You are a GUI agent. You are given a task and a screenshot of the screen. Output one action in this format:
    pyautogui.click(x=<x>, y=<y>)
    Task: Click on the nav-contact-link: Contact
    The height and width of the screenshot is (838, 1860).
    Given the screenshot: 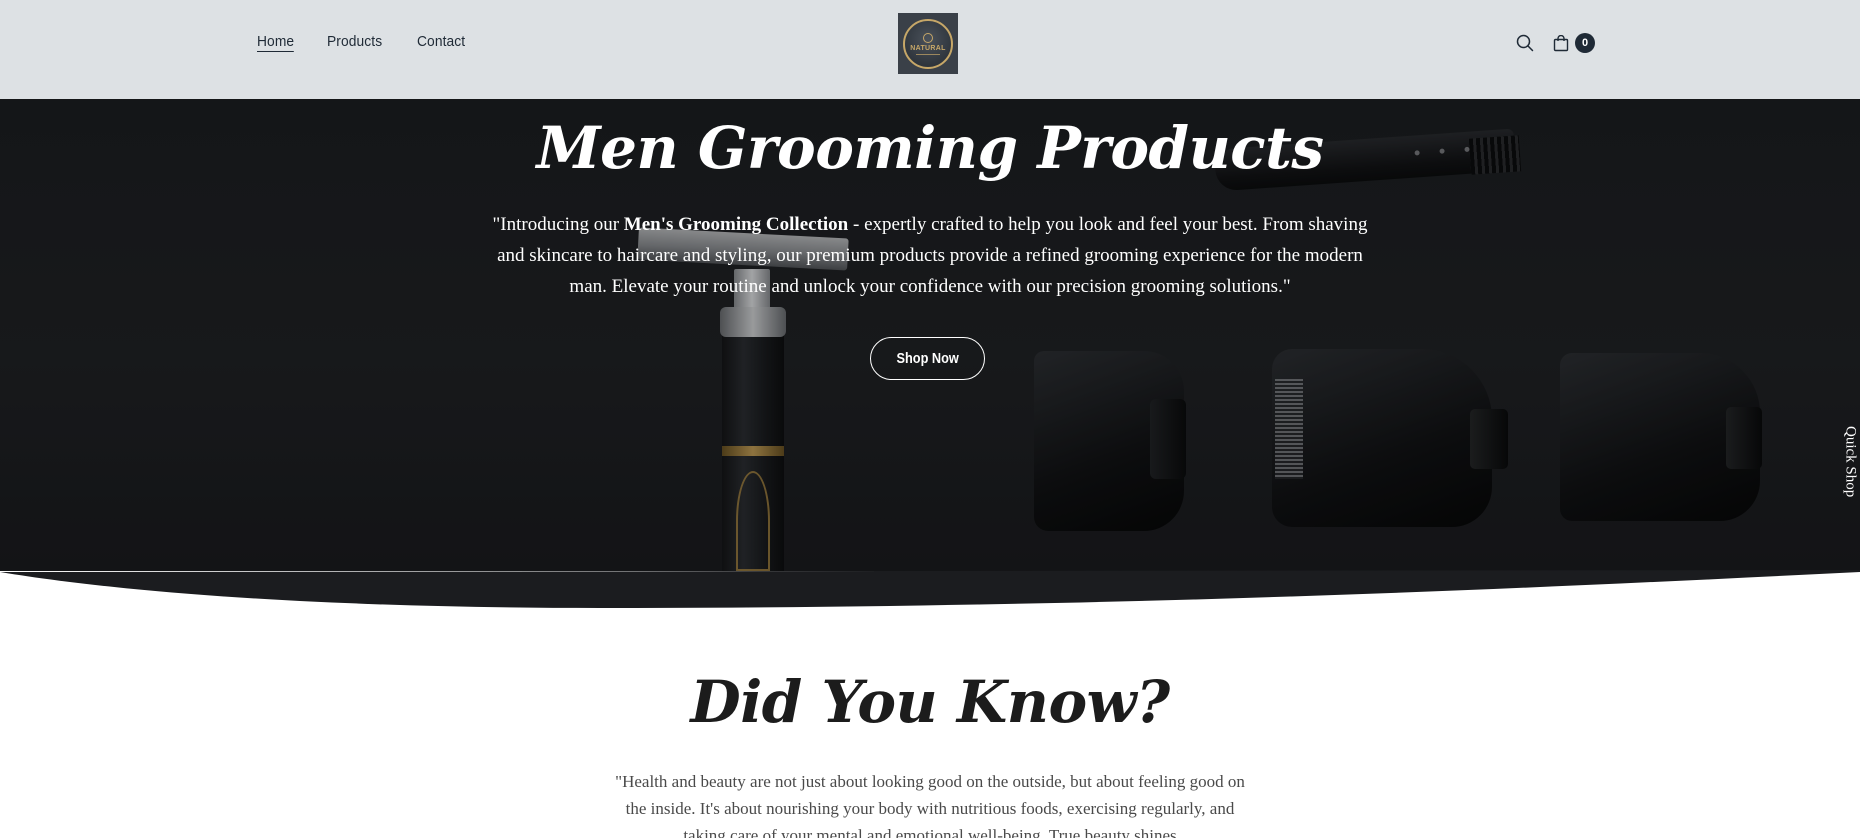 What is the action you would take?
    pyautogui.click(x=441, y=42)
    